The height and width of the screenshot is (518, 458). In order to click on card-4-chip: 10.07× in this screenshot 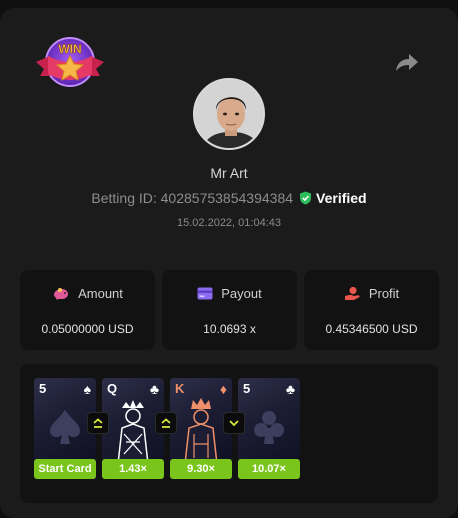, I will do `click(269, 469)`.